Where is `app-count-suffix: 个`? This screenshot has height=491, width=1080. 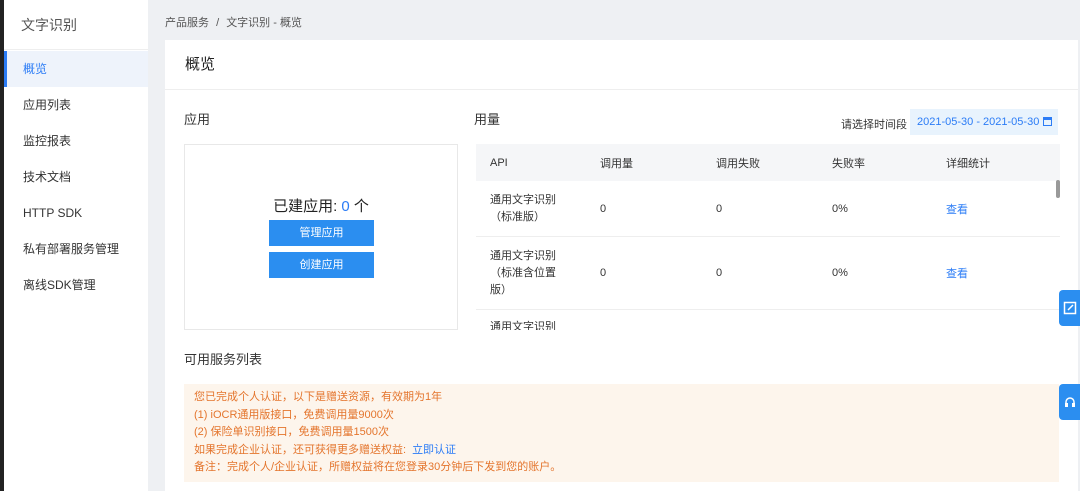 app-count-suffix: 个 is located at coordinates (359, 206).